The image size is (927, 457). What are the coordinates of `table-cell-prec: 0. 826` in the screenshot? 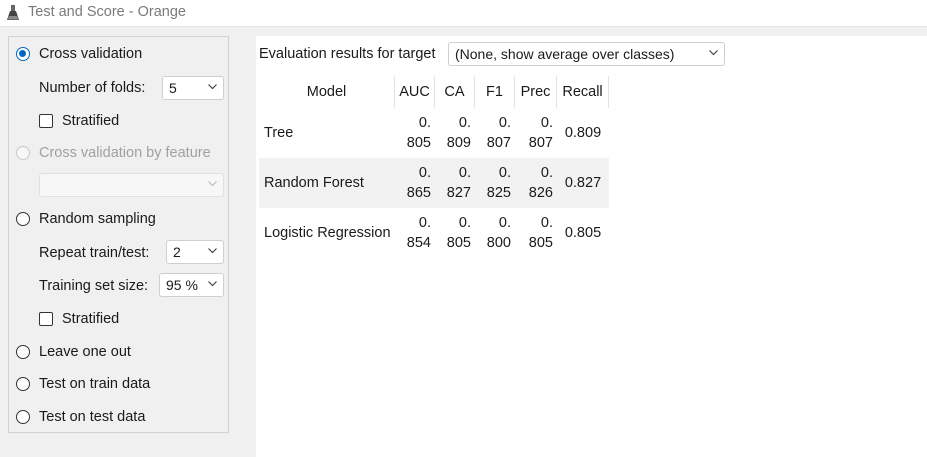 It's located at (536, 183).